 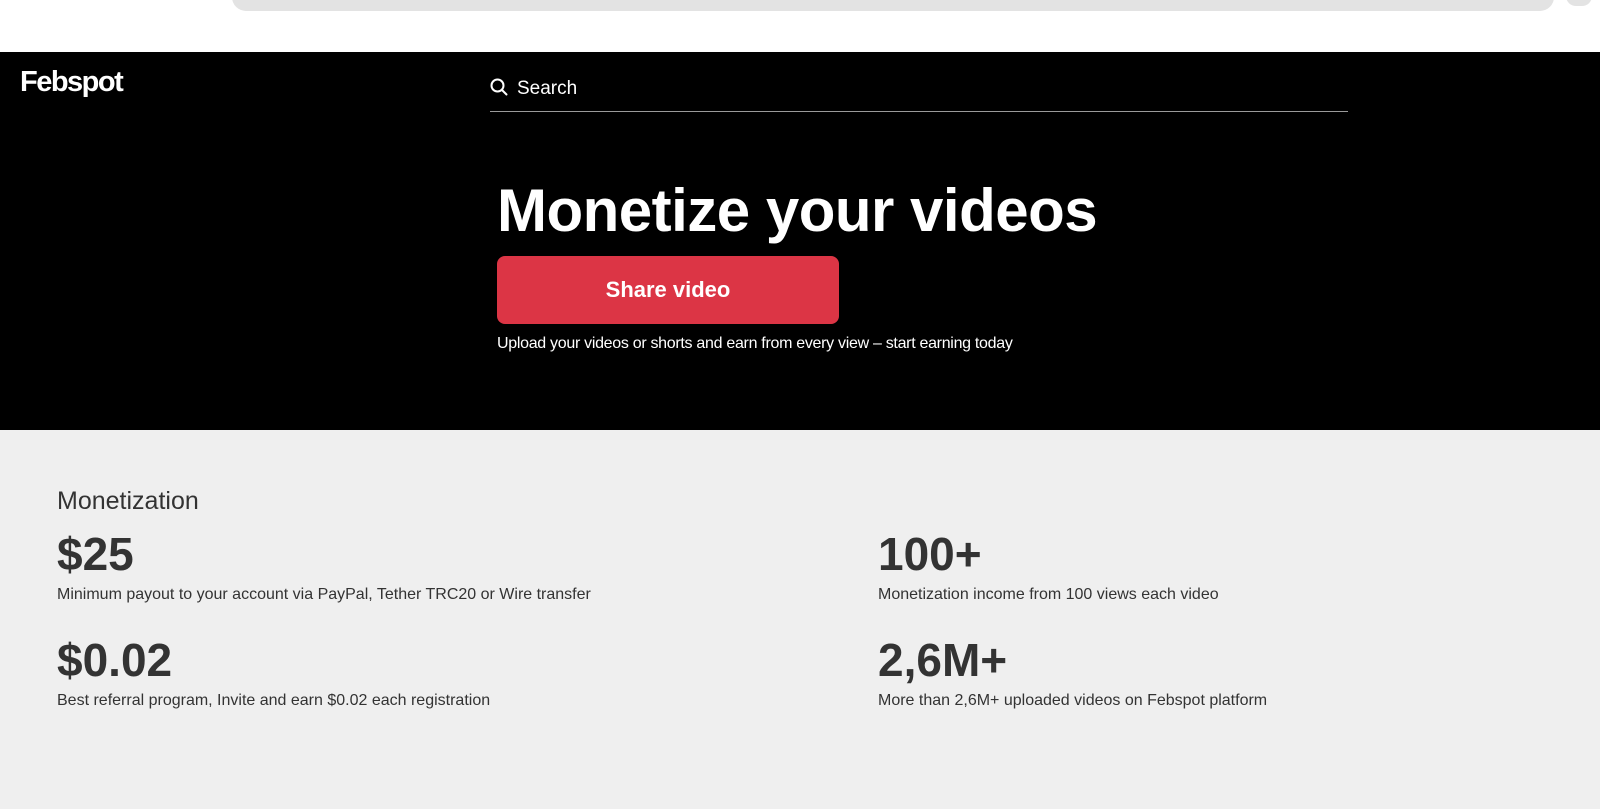 What do you see at coordinates (128, 501) in the screenshot?
I see `monetization-title: Monetization` at bounding box center [128, 501].